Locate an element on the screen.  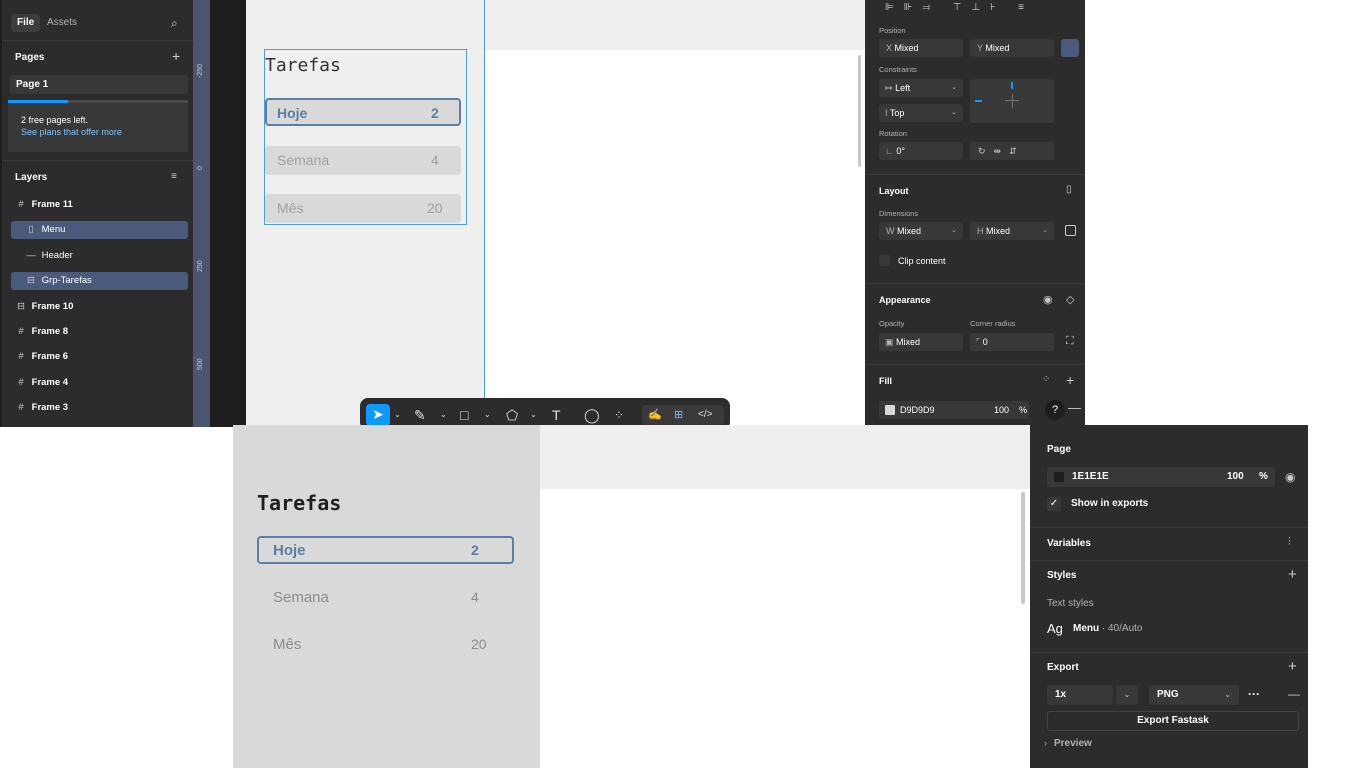
rotate-flip-buttons: ↻⇹⇵ is located at coordinates (1012, 151).